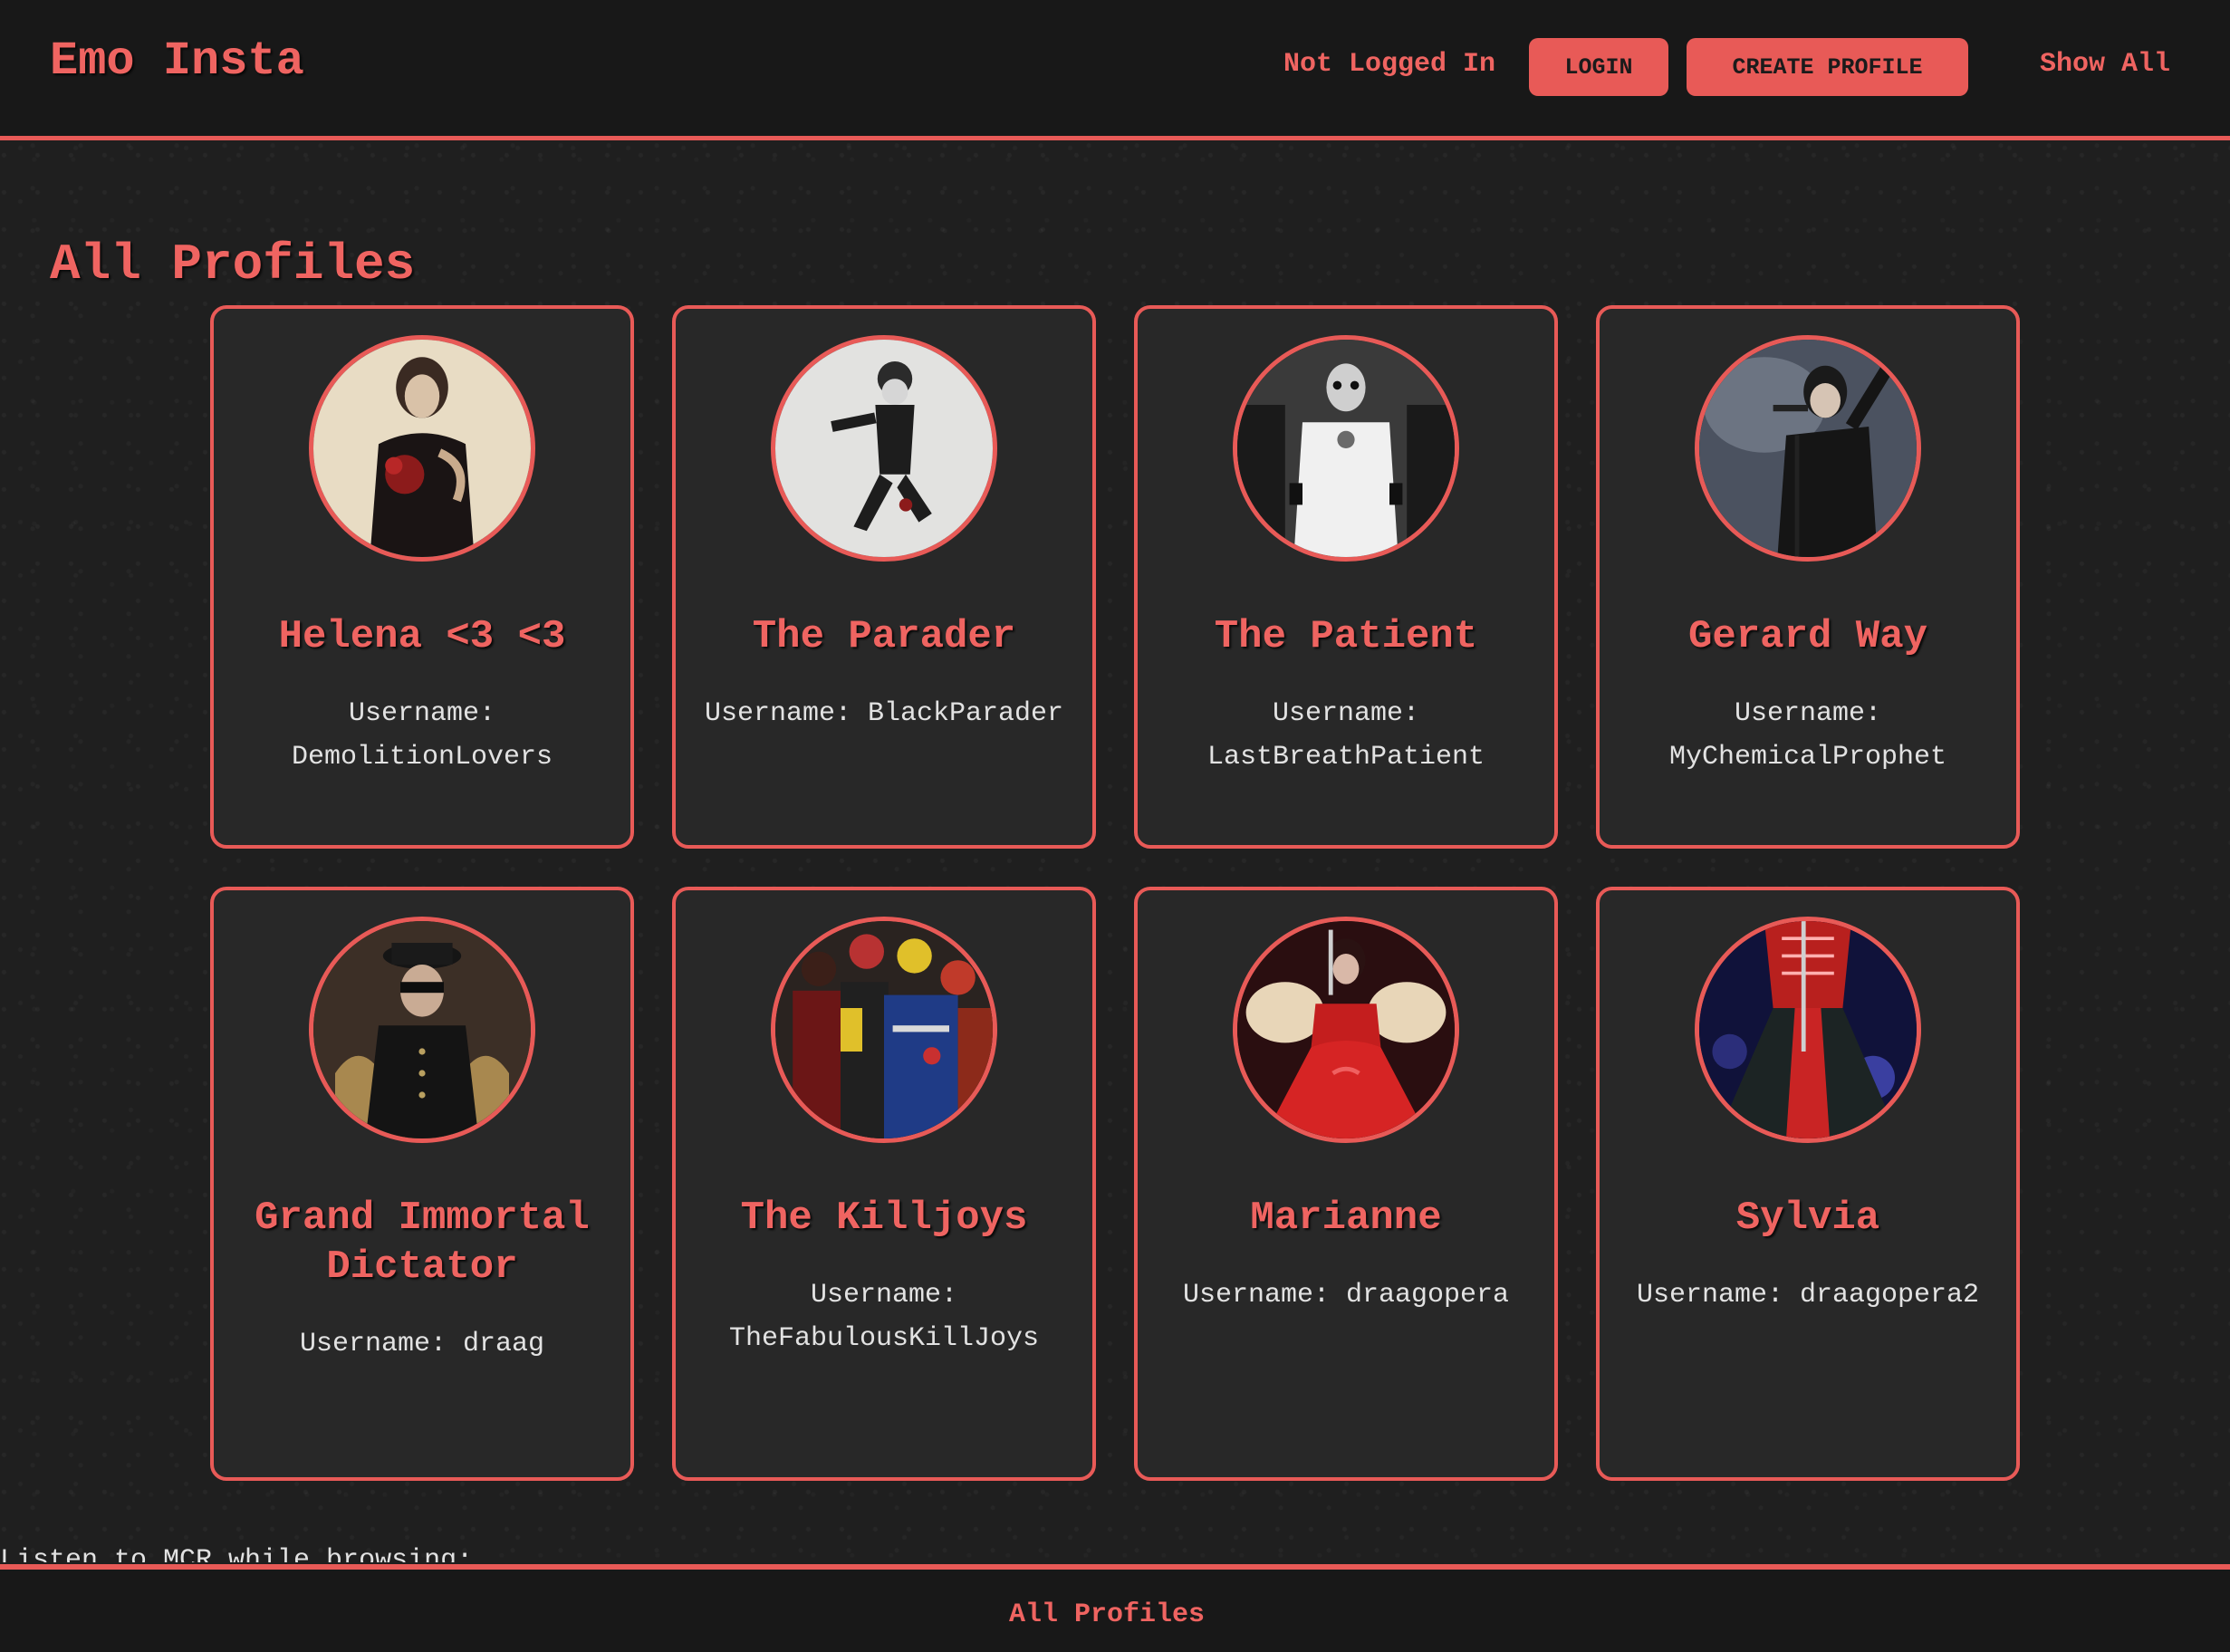 The width and height of the screenshot is (2230, 1652). I want to click on profile-username: Username: TheFabulousKillJoys, so click(884, 1317).